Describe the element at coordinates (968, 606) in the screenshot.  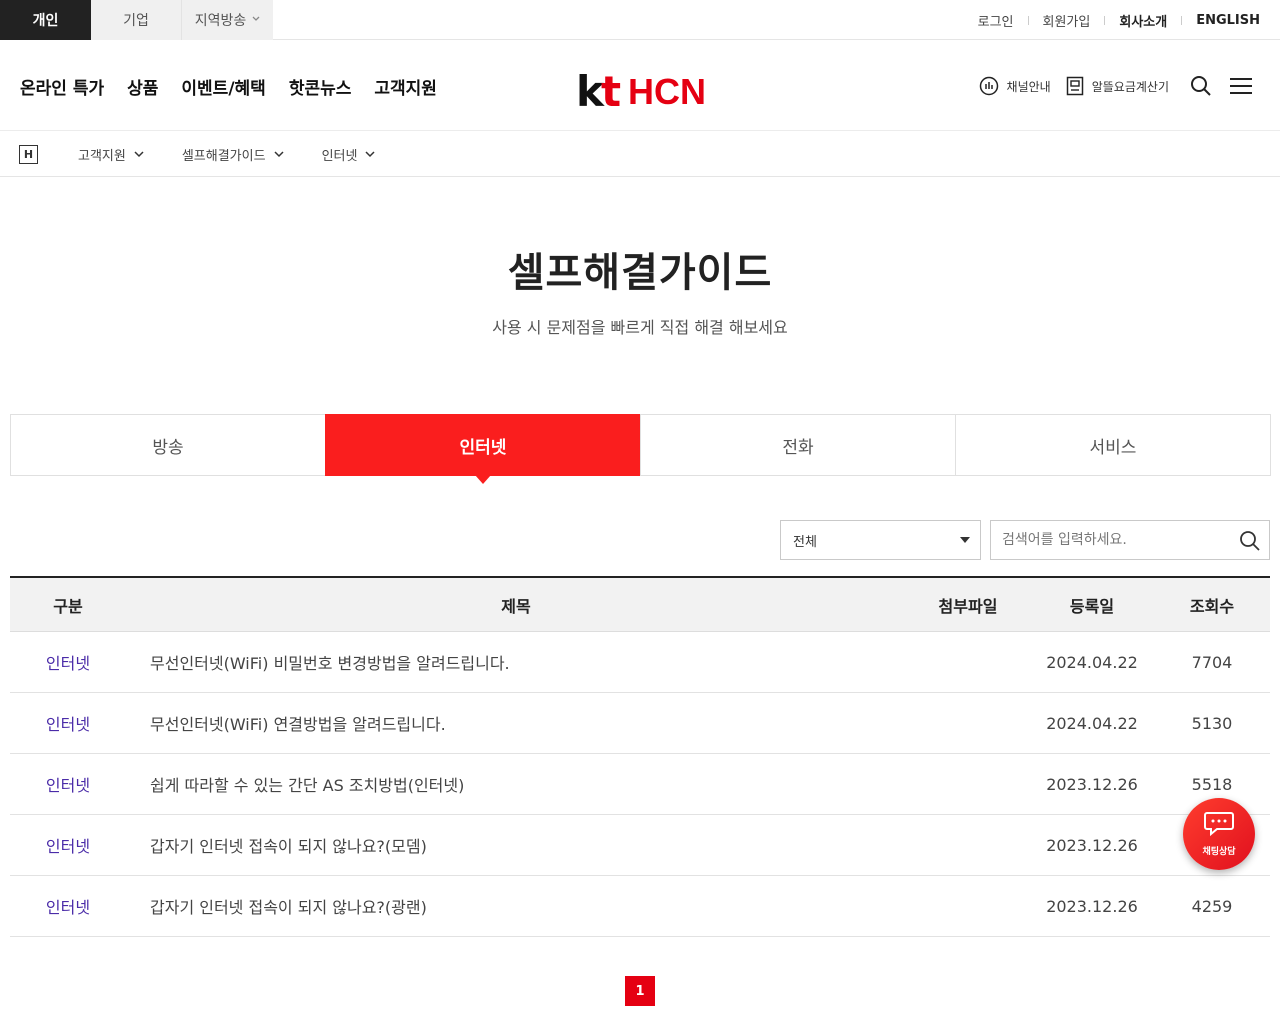
I see `header-attachment: 첨부파일` at that location.